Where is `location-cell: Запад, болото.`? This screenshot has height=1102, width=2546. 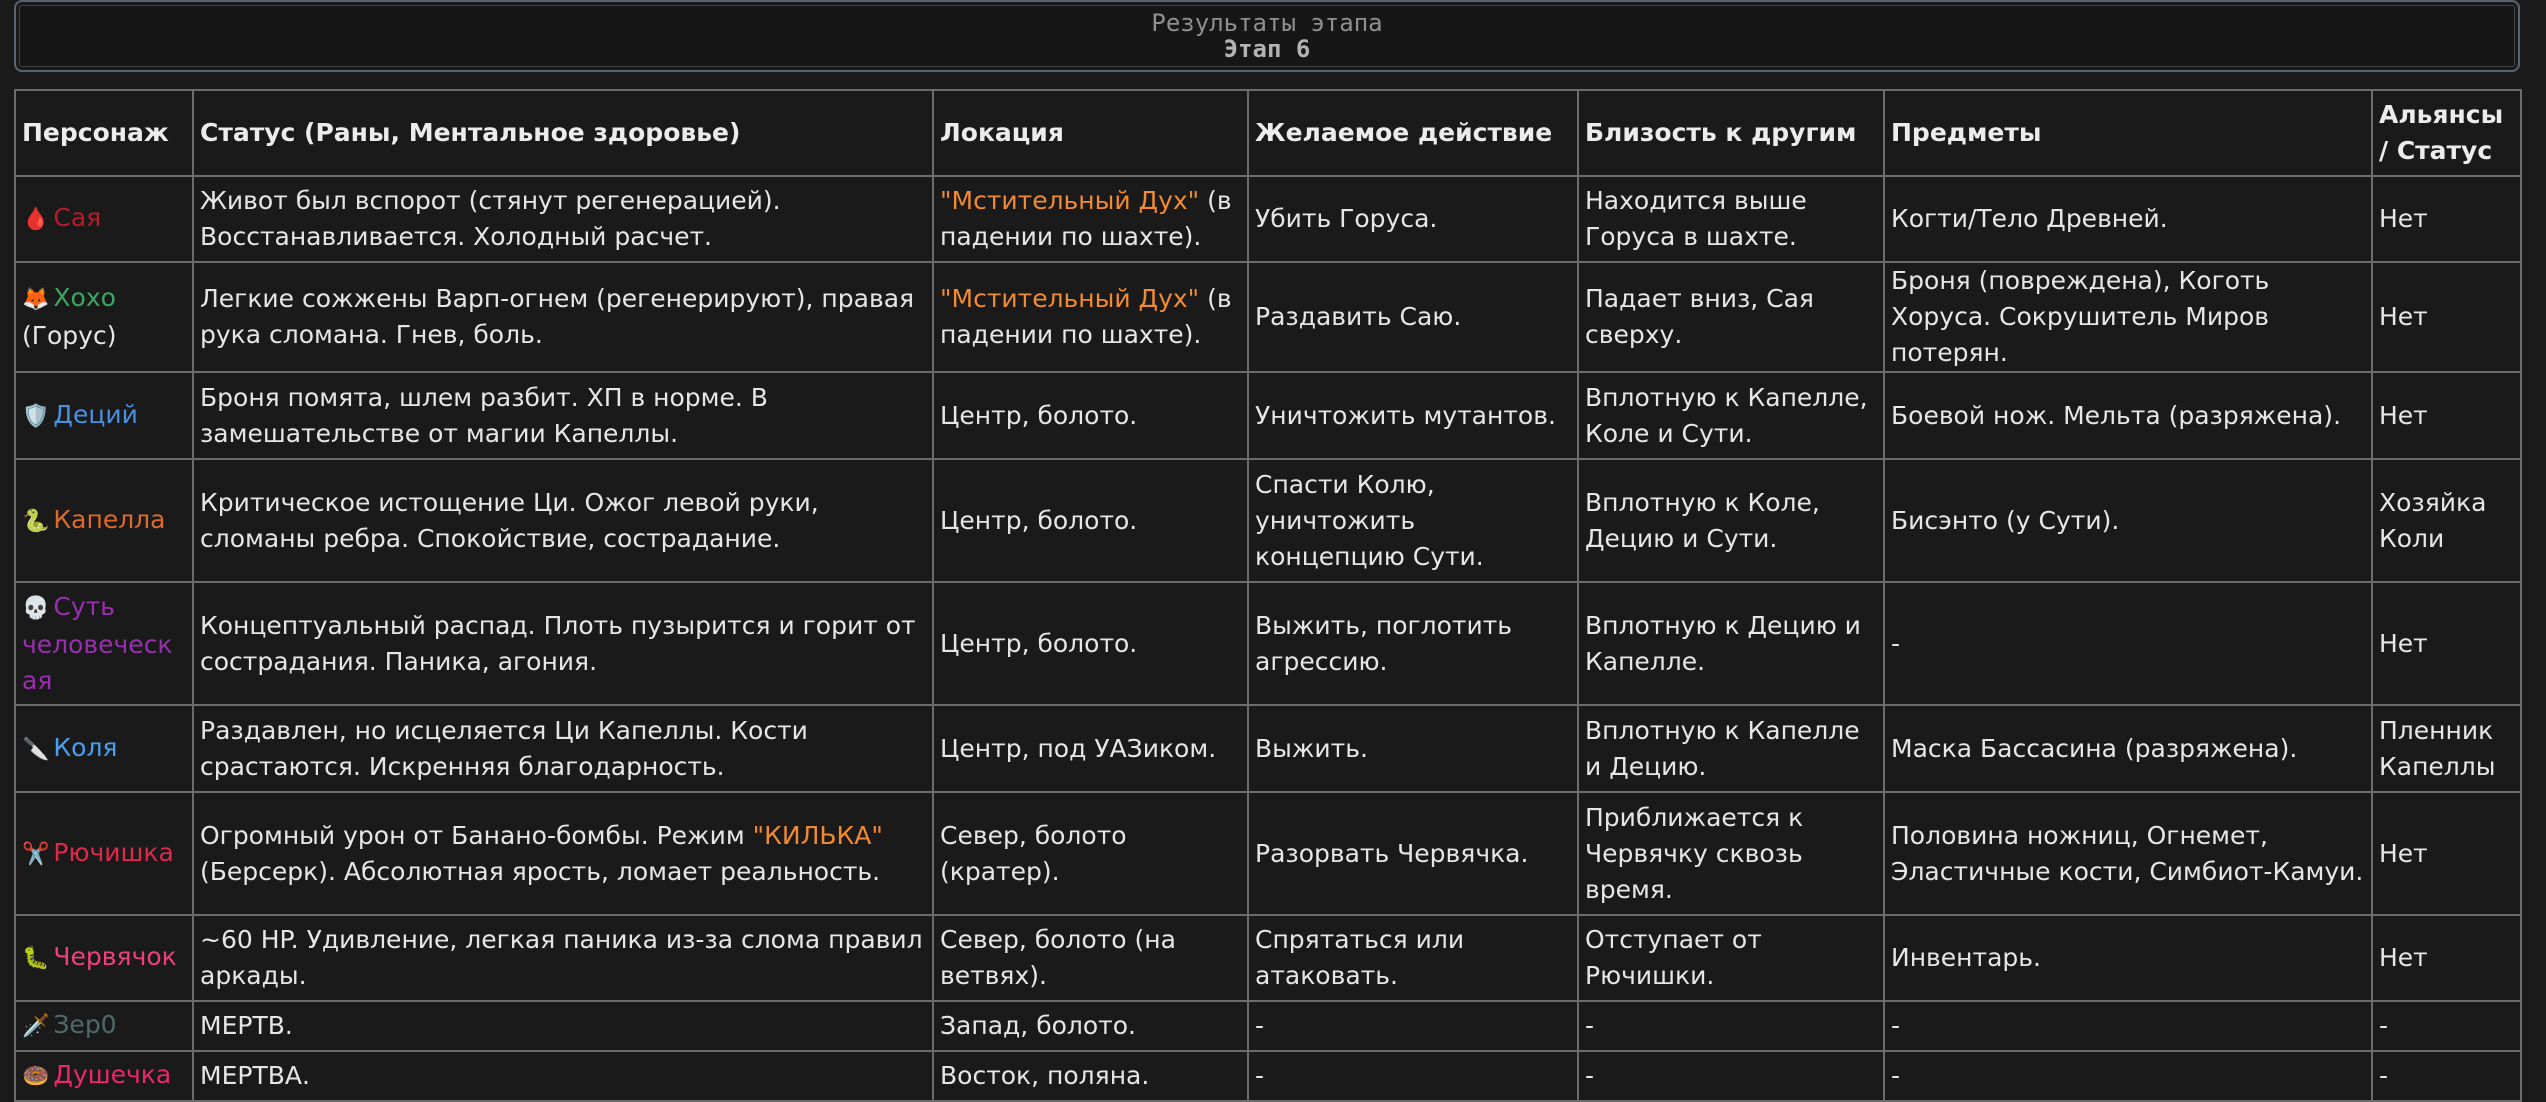
location-cell: Запад, болото. is located at coordinates (1090, 1026).